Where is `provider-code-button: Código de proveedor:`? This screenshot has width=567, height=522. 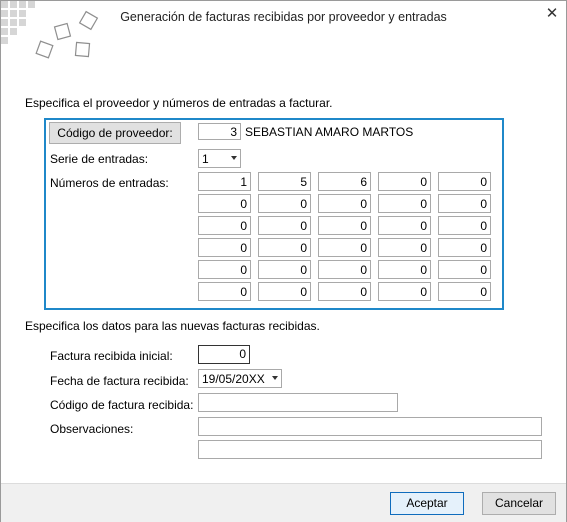 provider-code-button: Código de proveedor: is located at coordinates (115, 133).